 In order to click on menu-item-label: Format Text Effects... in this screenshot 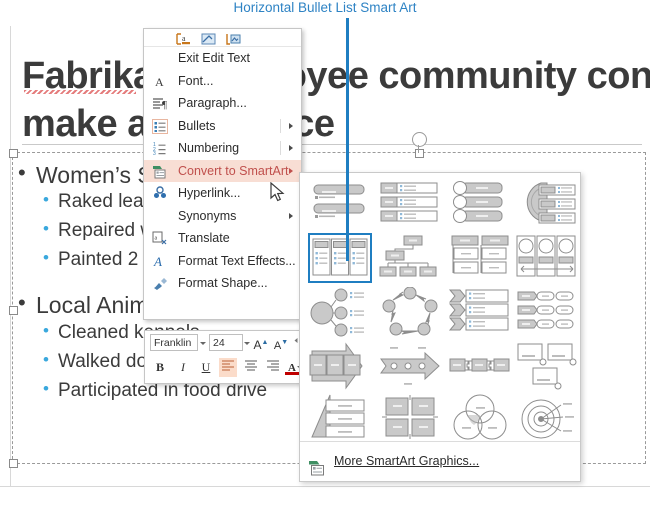, I will do `click(237, 260)`.